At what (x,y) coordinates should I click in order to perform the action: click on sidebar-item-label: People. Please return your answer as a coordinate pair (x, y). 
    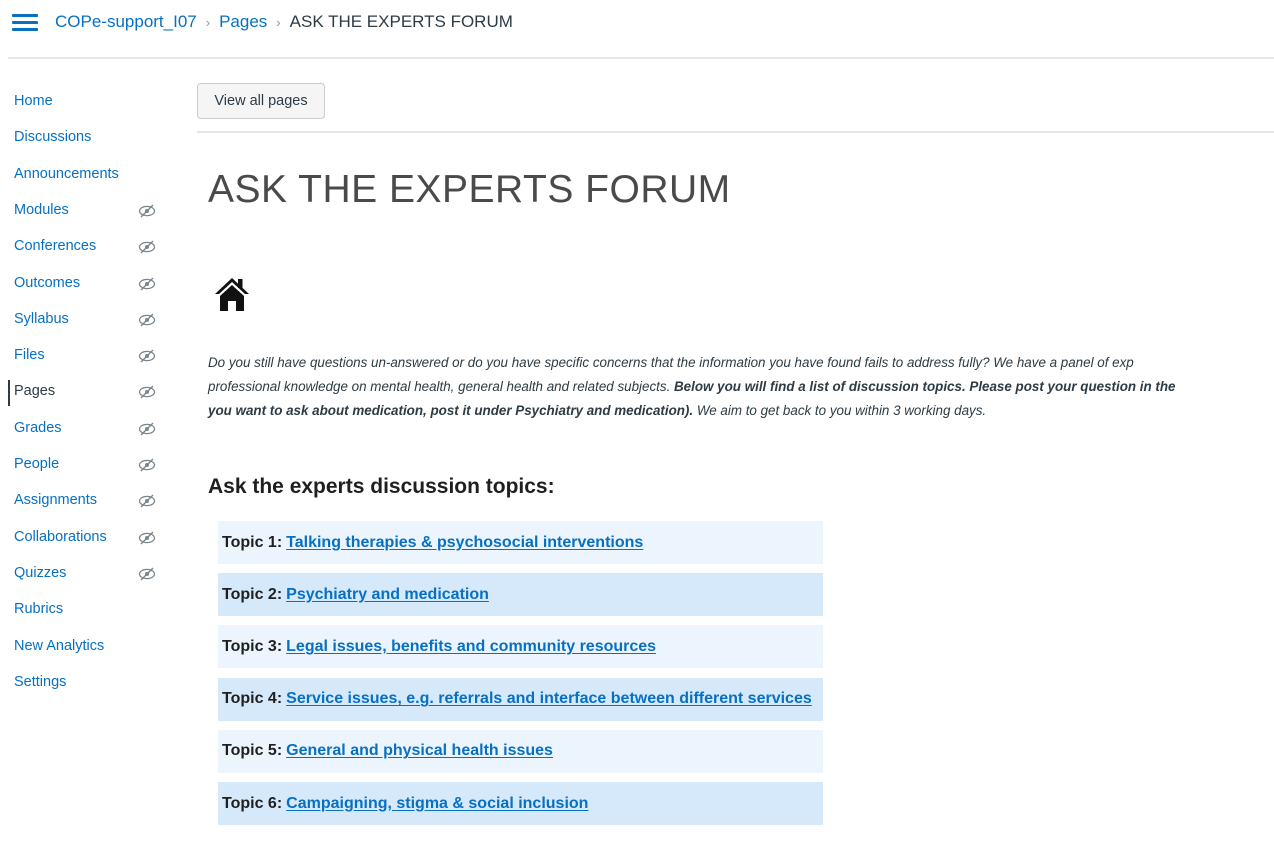
    Looking at the image, I should click on (37, 464).